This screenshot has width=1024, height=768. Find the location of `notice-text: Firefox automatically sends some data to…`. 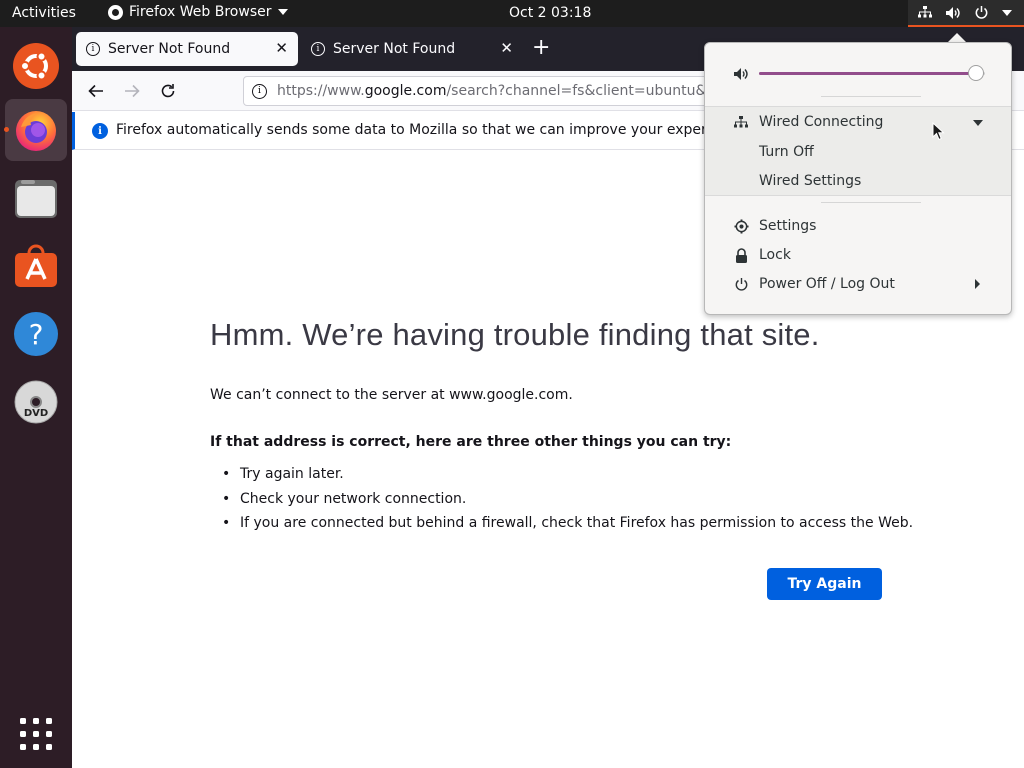

notice-text: Firefox automatically sends some data to… is located at coordinates (430, 130).